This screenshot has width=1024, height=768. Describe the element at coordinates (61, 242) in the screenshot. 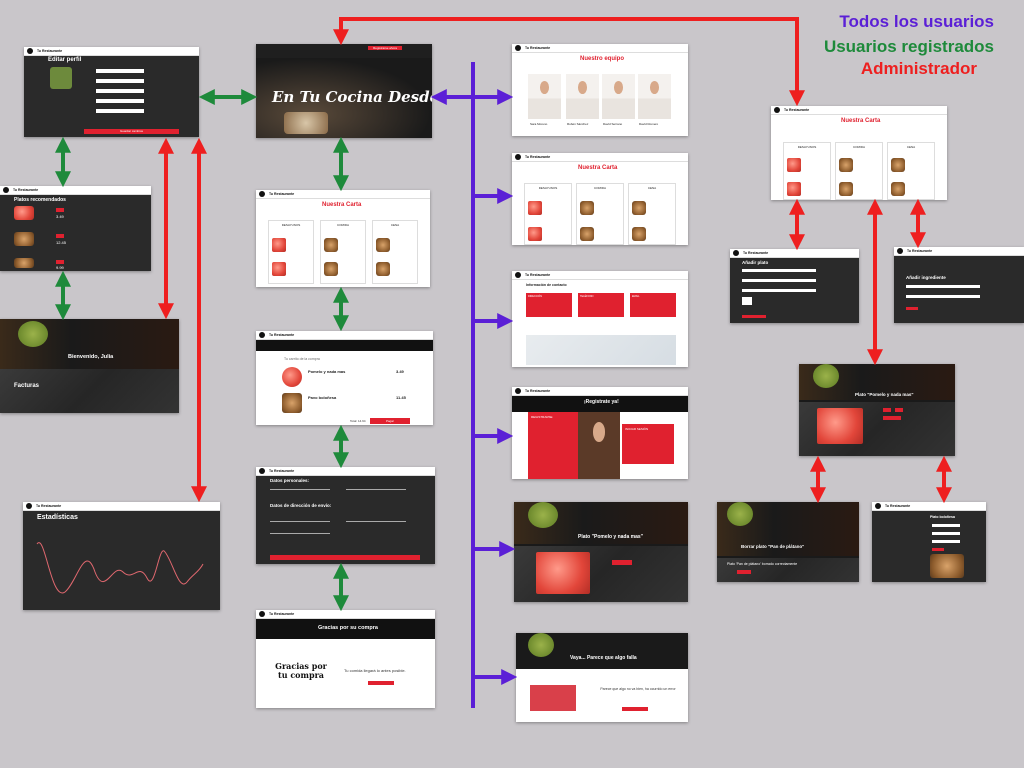

I see `price: 12.45` at that location.